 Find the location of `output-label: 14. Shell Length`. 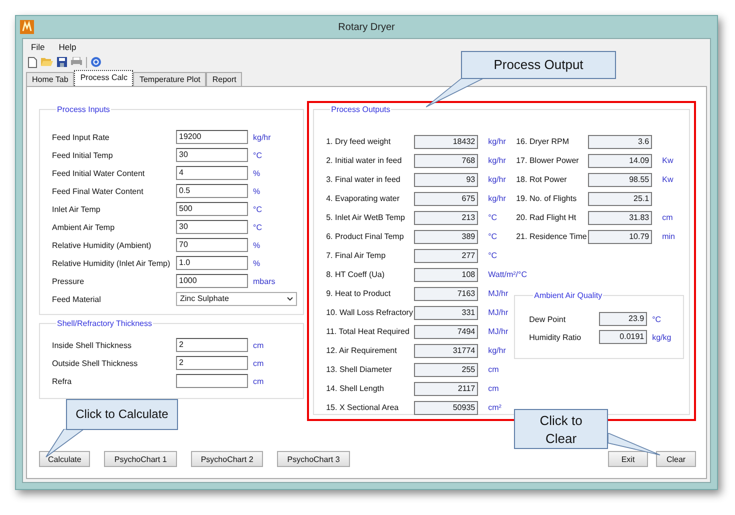

output-label: 14. Shell Length is located at coordinates (355, 388).